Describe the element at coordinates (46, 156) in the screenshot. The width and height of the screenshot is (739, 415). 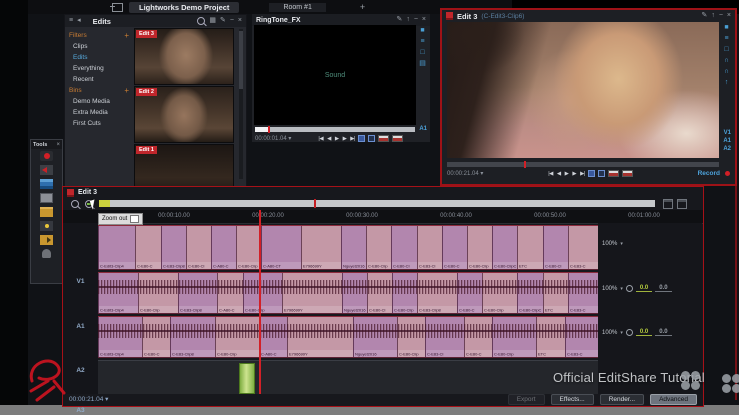
I see `record-tool-icon` at that location.